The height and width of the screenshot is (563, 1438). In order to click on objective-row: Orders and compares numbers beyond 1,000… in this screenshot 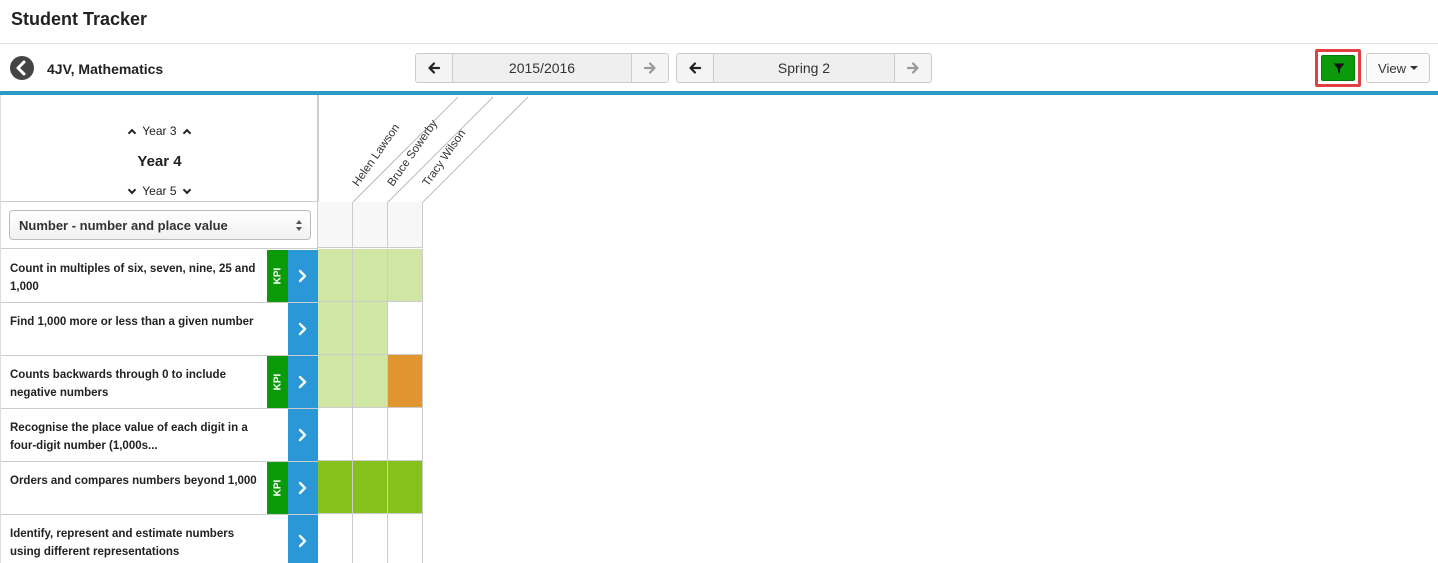, I will do `click(159, 488)`.